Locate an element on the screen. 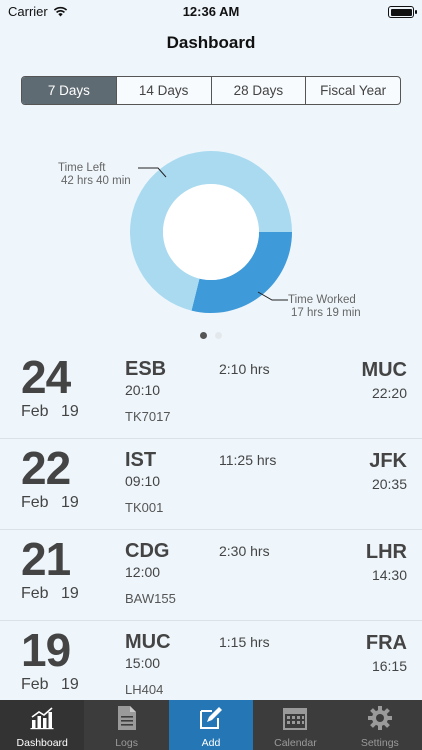 This screenshot has height=750, width=422. flight-arrival-time: 22:20 is located at coordinates (389, 393).